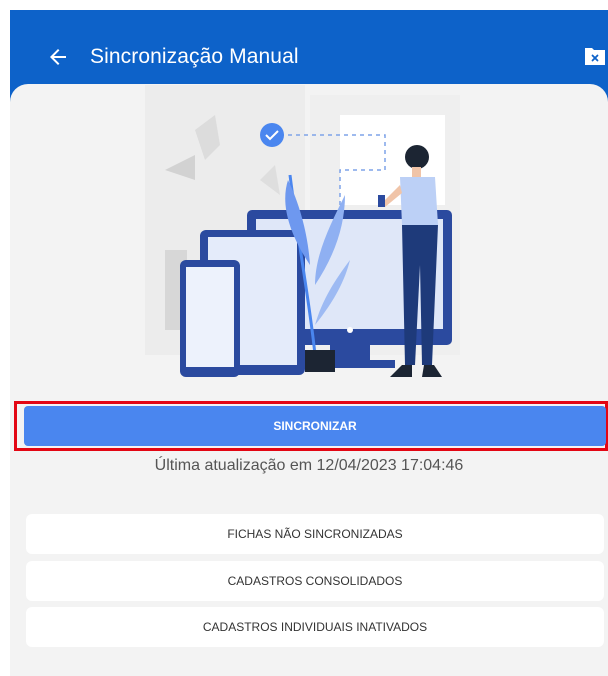 Image resolution: width=608 pixels, height=676 pixels. Describe the element at coordinates (194, 56) in the screenshot. I see `page-title: Sincronização Manual` at that location.